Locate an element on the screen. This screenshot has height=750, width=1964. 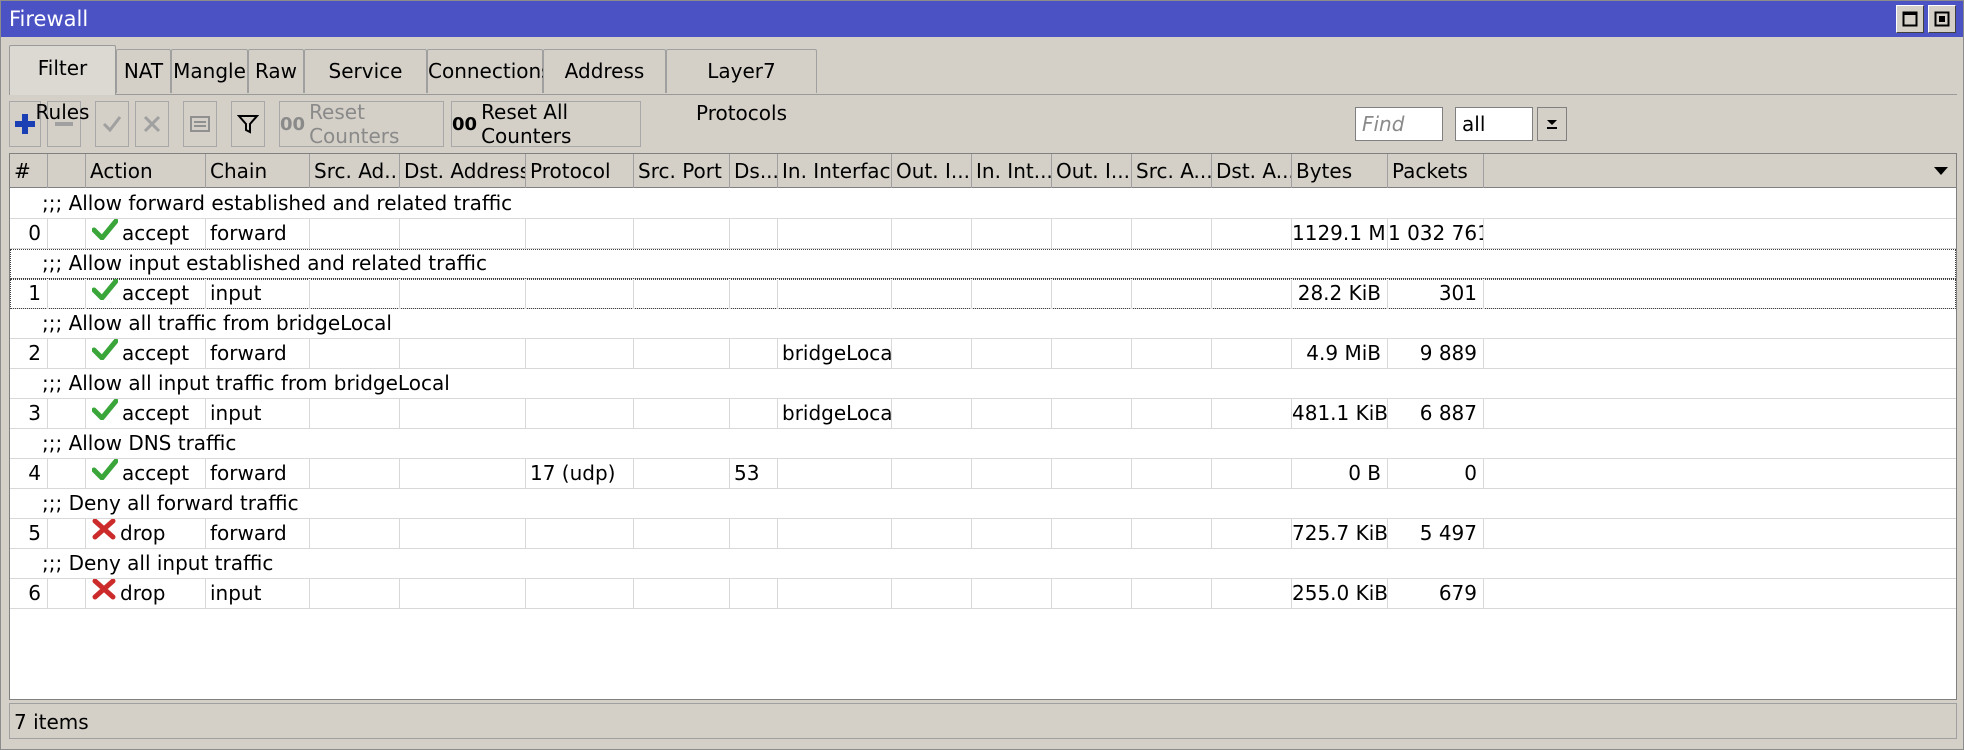
tab-layer7-protocols: Layer7 Protocols is located at coordinates (741, 87).